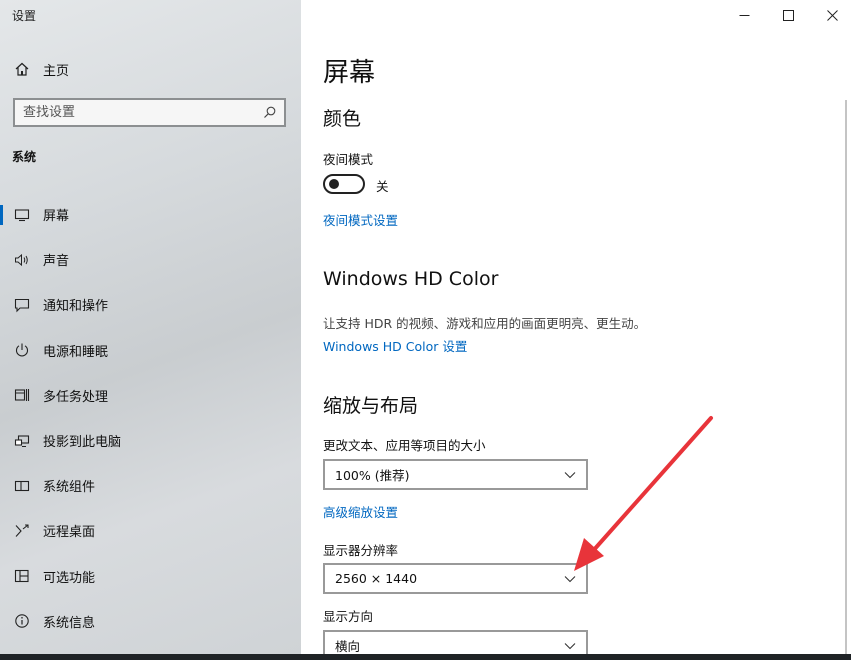  Describe the element at coordinates (22, 621) in the screenshot. I see `info-icon` at that location.